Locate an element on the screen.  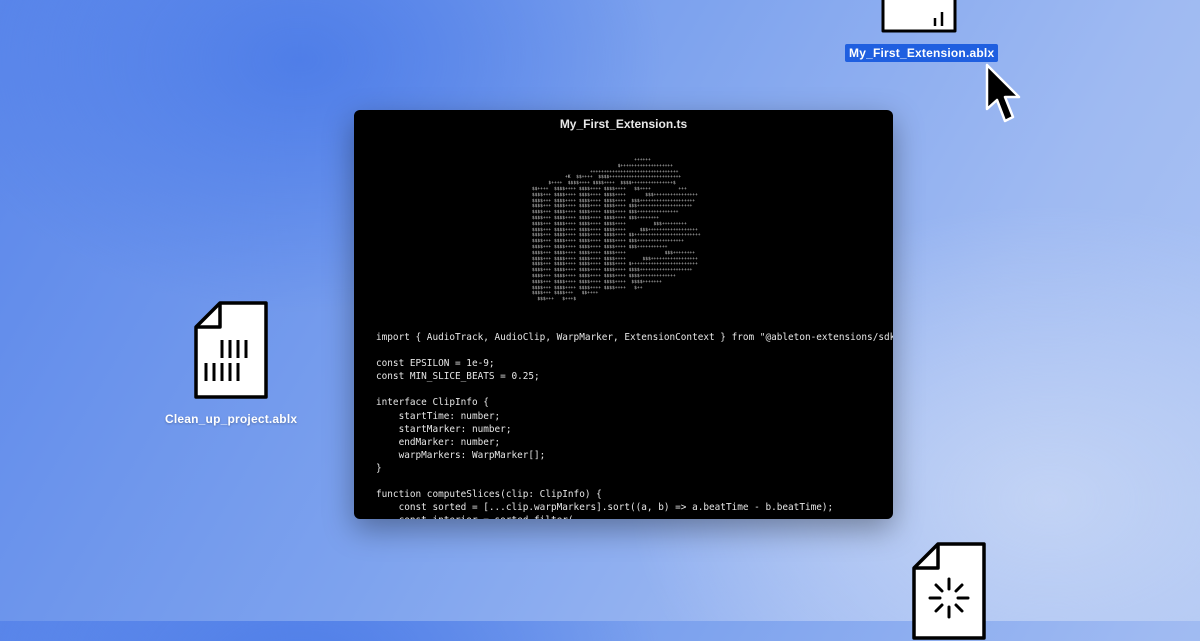
desktop-file-burst is located at coordinates (949, 591).